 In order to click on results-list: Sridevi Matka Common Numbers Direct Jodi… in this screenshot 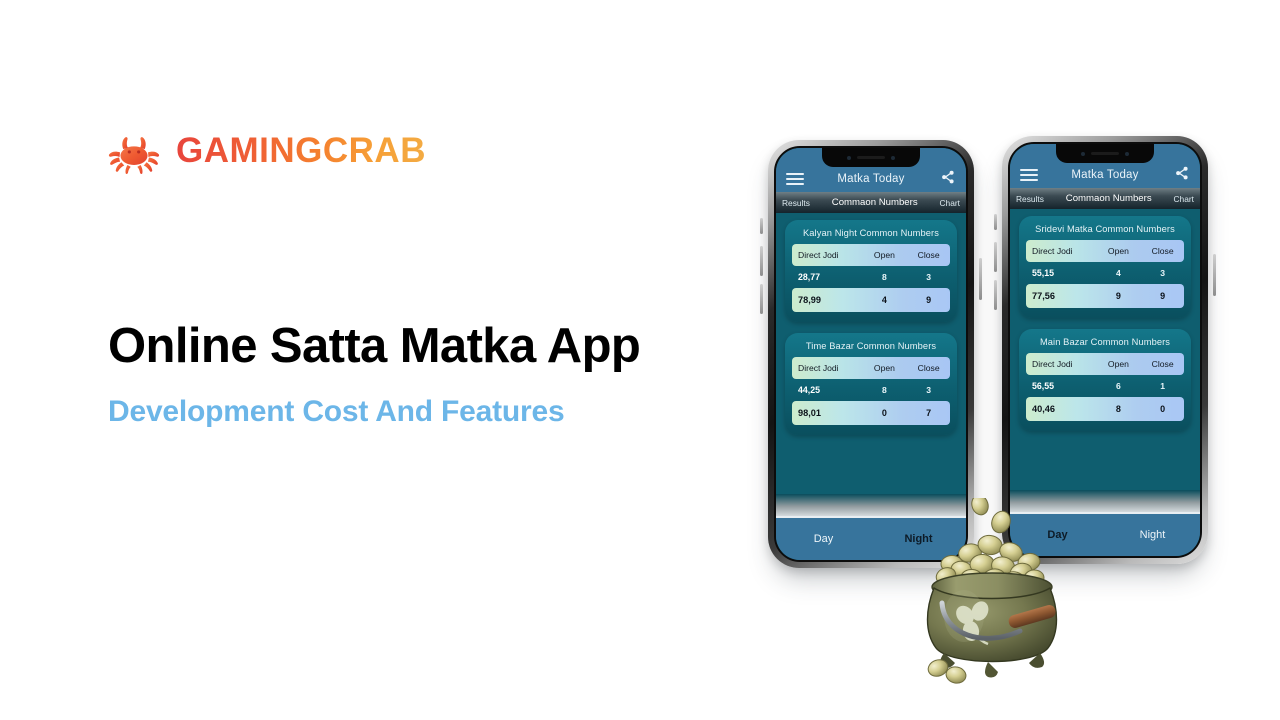, I will do `click(1105, 349)`.